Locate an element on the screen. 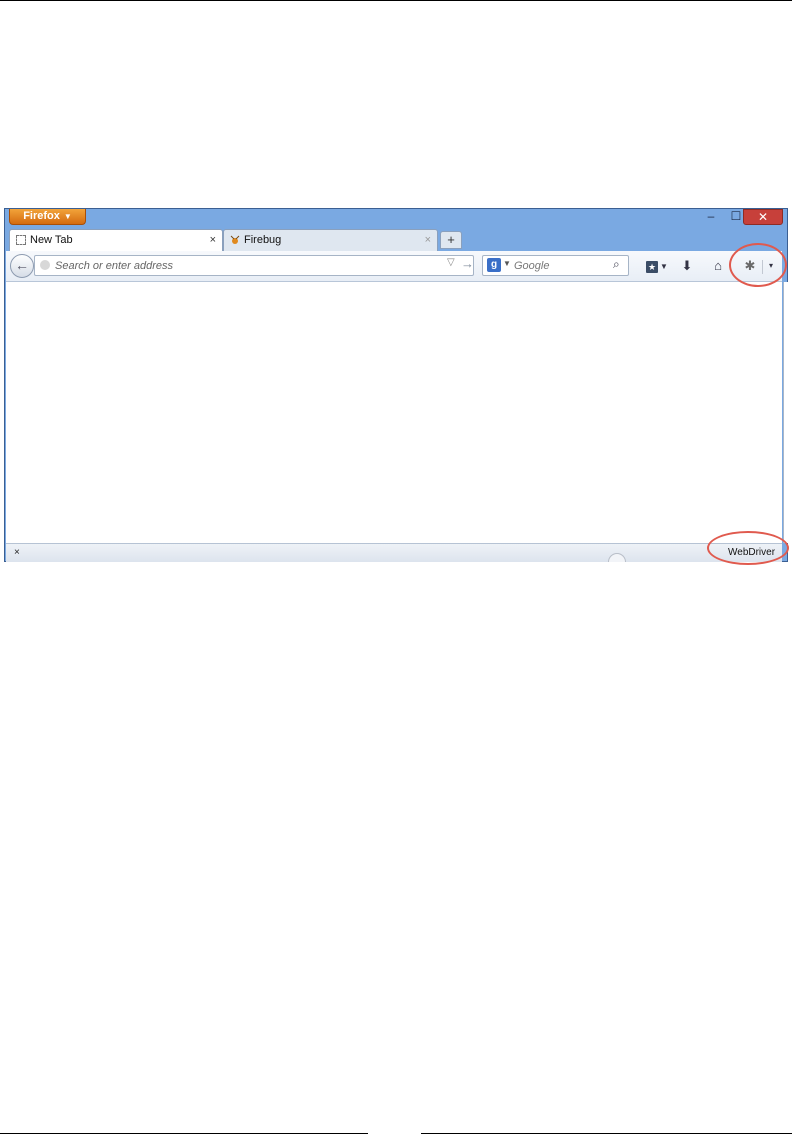  navigation-toolbar: ← ▽ → g ▼ ⌕ ★▼ ⬇ ⌂ ✱ ▾ is located at coordinates (394, 266).